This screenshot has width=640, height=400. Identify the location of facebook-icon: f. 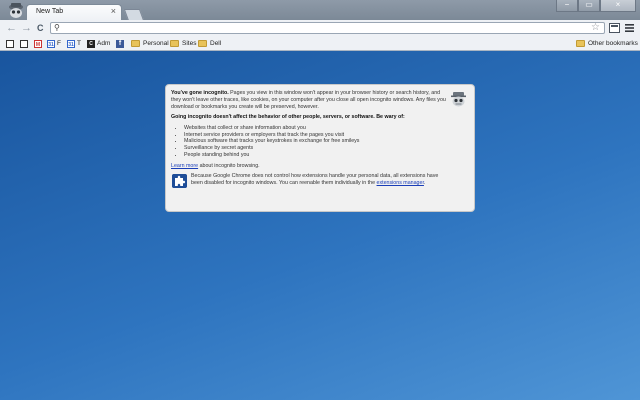
(120, 43).